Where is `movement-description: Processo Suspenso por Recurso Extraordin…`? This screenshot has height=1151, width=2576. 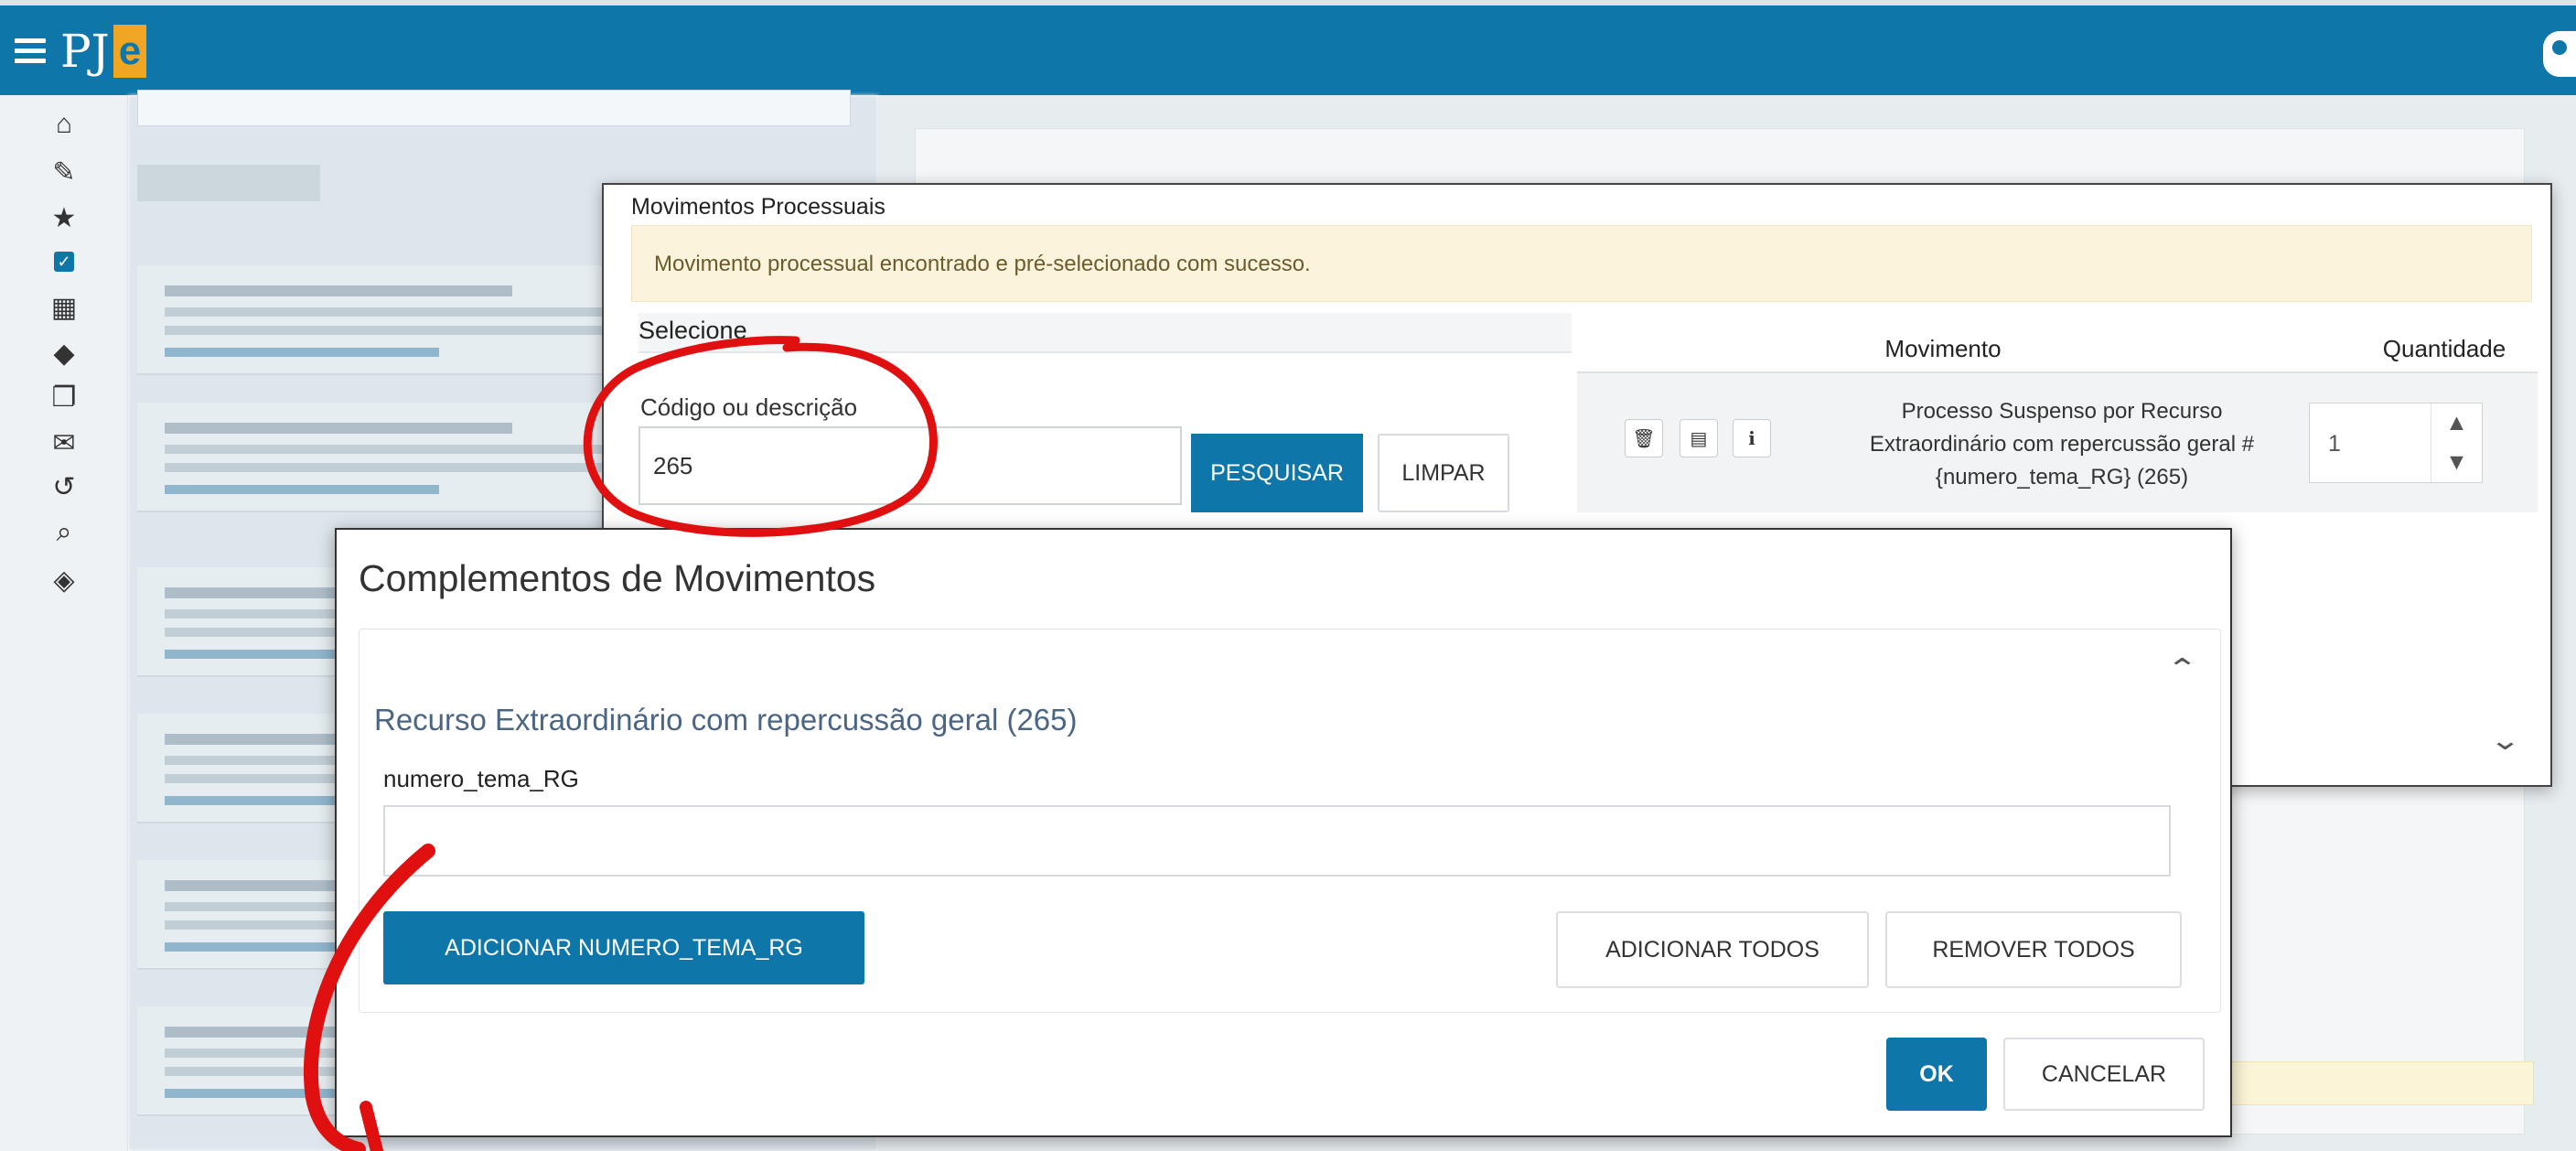
movement-description: Processo Suspenso por Recurso Extraordin… is located at coordinates (2062, 444).